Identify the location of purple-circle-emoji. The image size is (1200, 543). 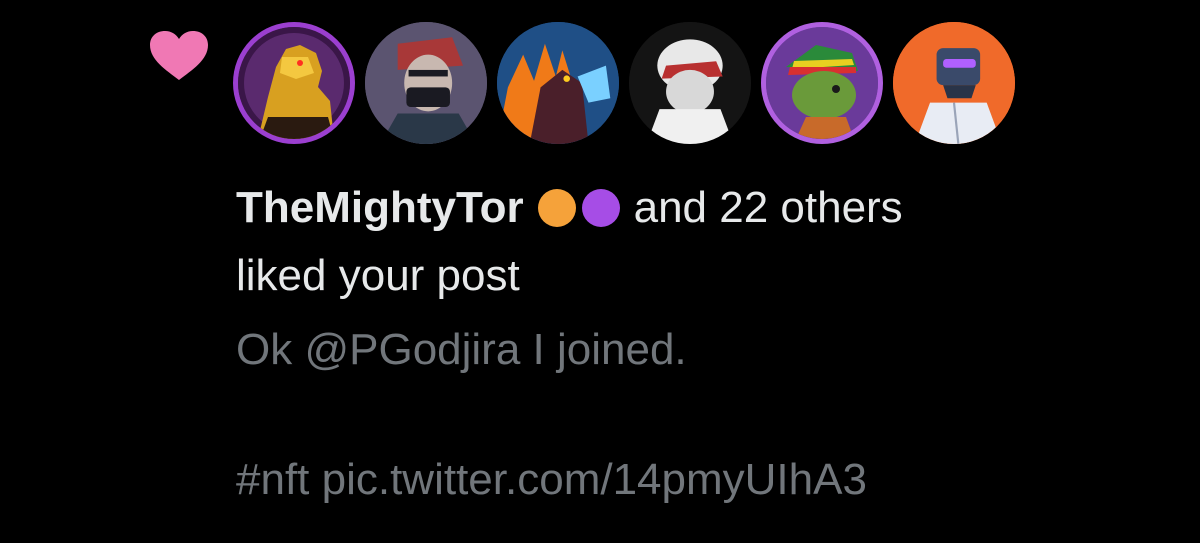
(600, 208).